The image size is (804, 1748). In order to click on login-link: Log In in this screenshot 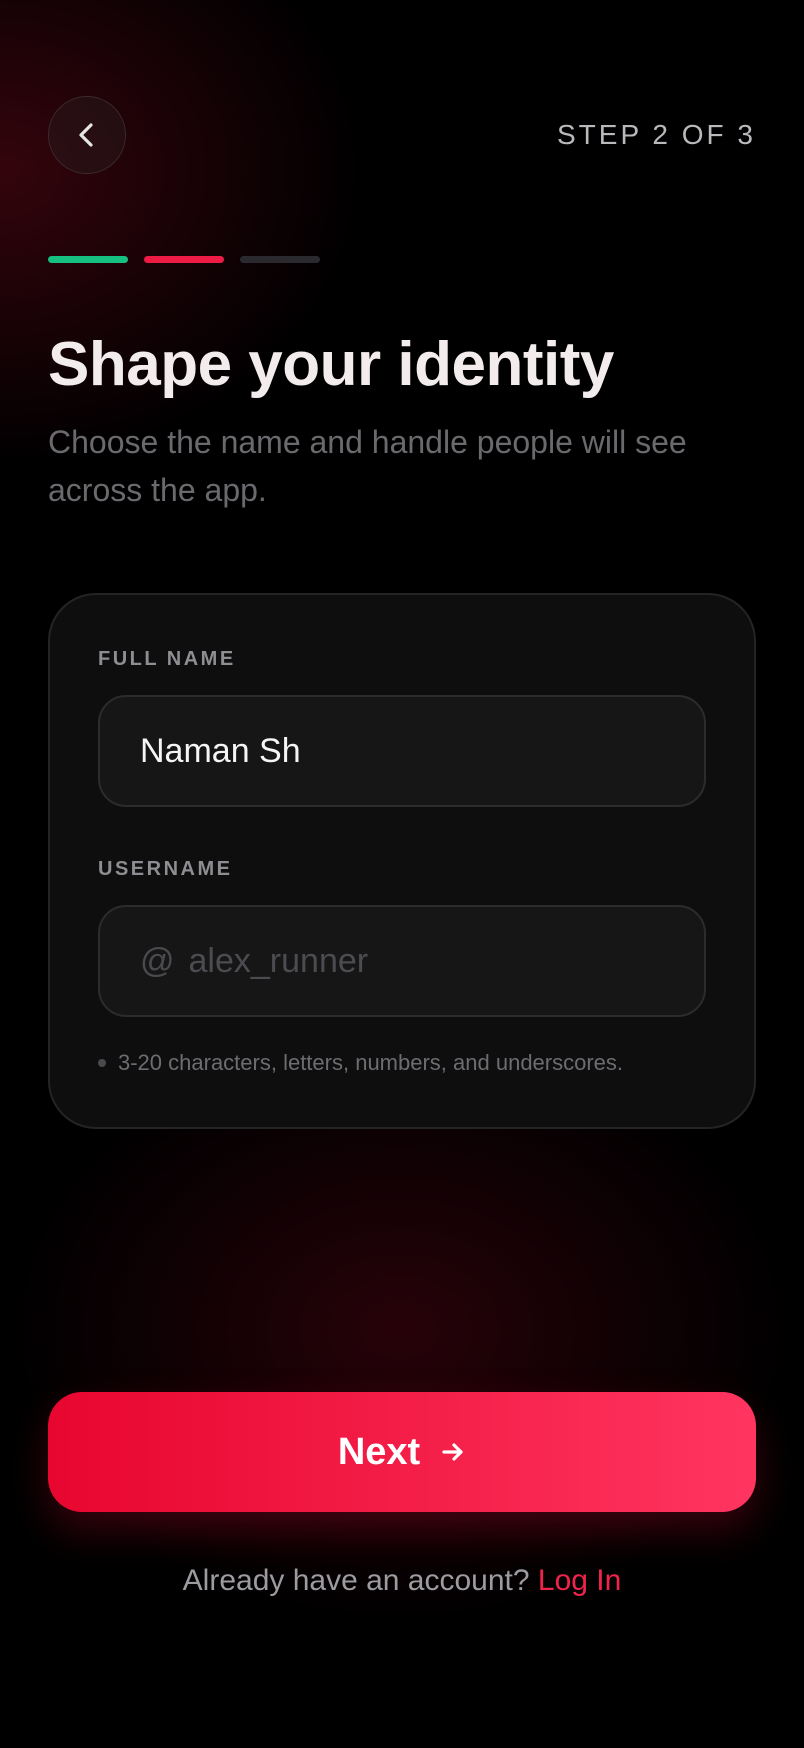, I will do `click(579, 1580)`.